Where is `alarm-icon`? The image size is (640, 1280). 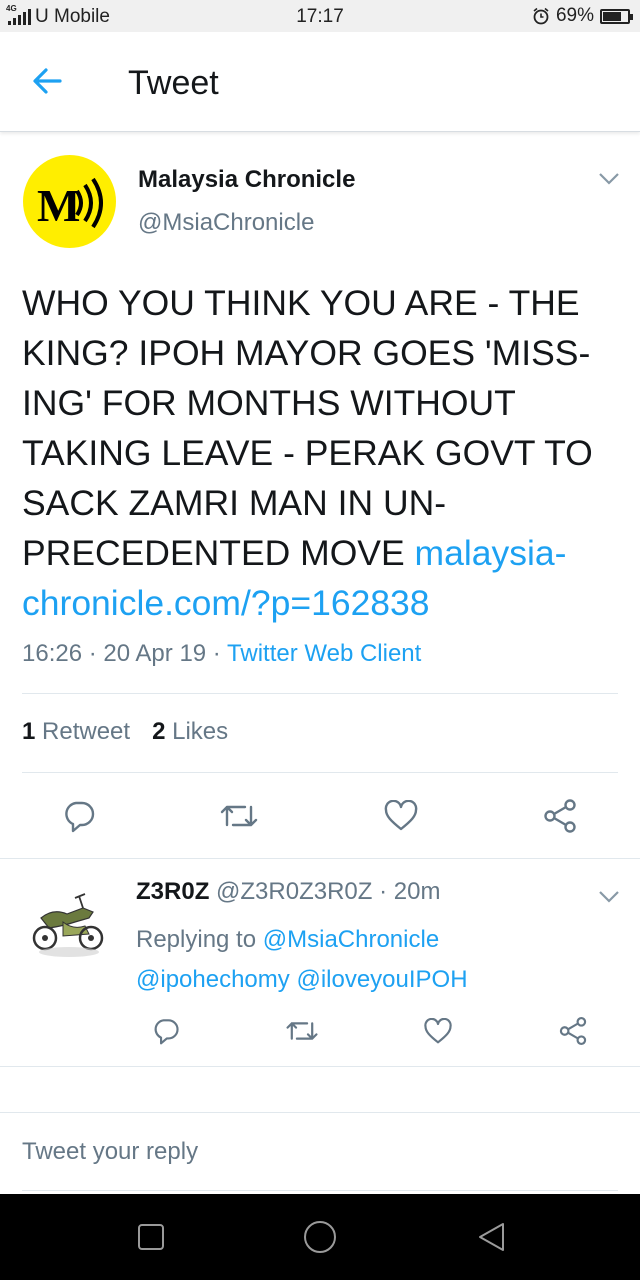
alarm-icon is located at coordinates (541, 16).